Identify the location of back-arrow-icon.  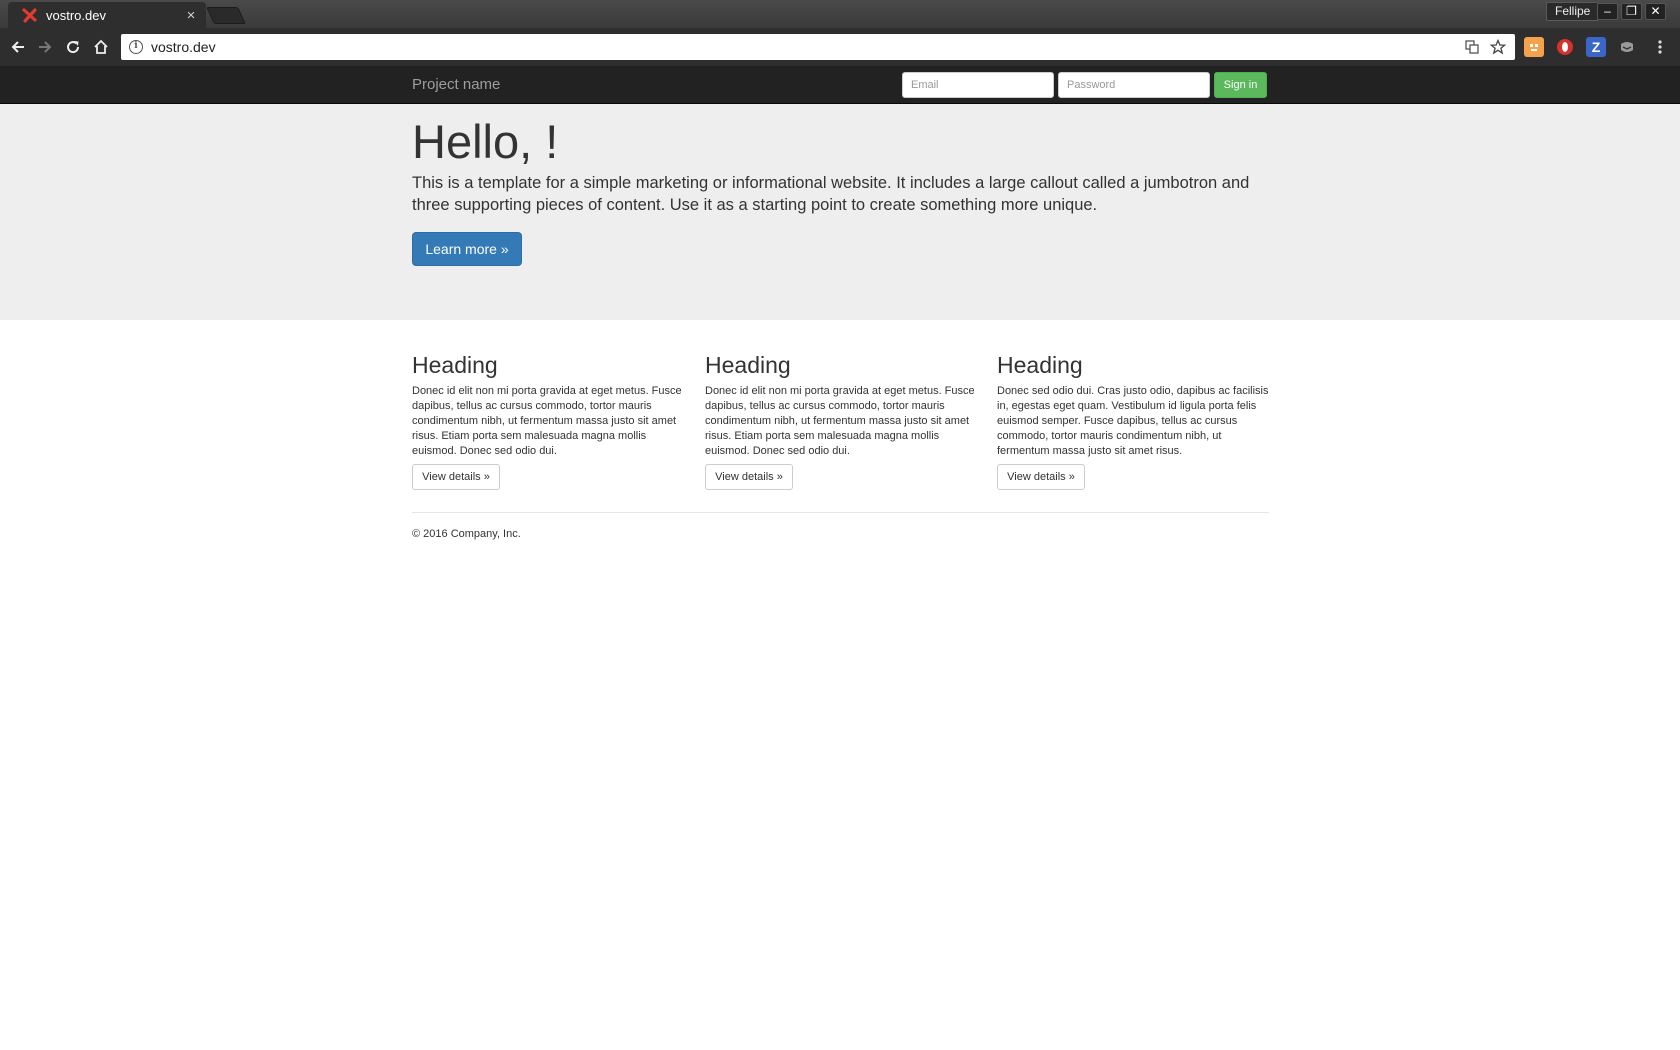
(17, 47).